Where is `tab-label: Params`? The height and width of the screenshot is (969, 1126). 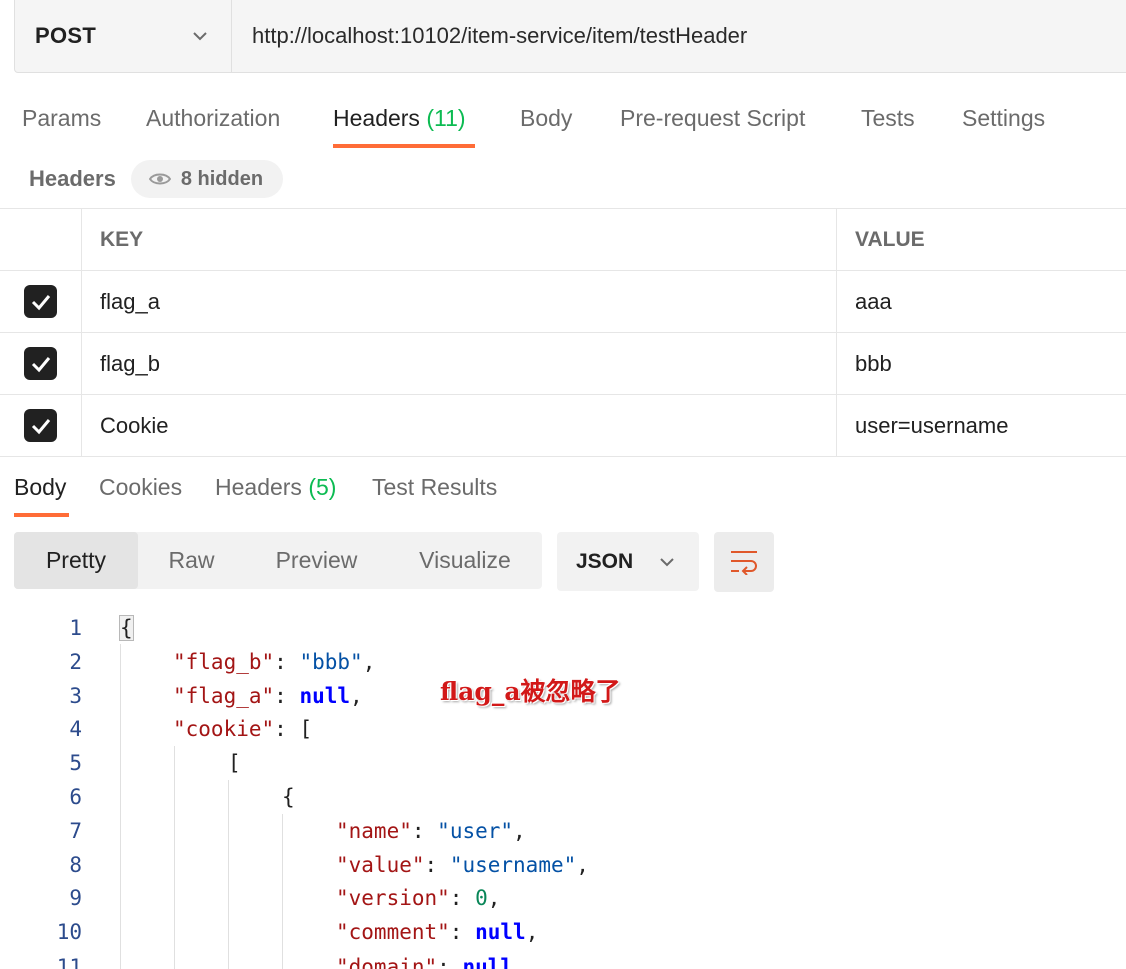
tab-label: Params is located at coordinates (62, 118).